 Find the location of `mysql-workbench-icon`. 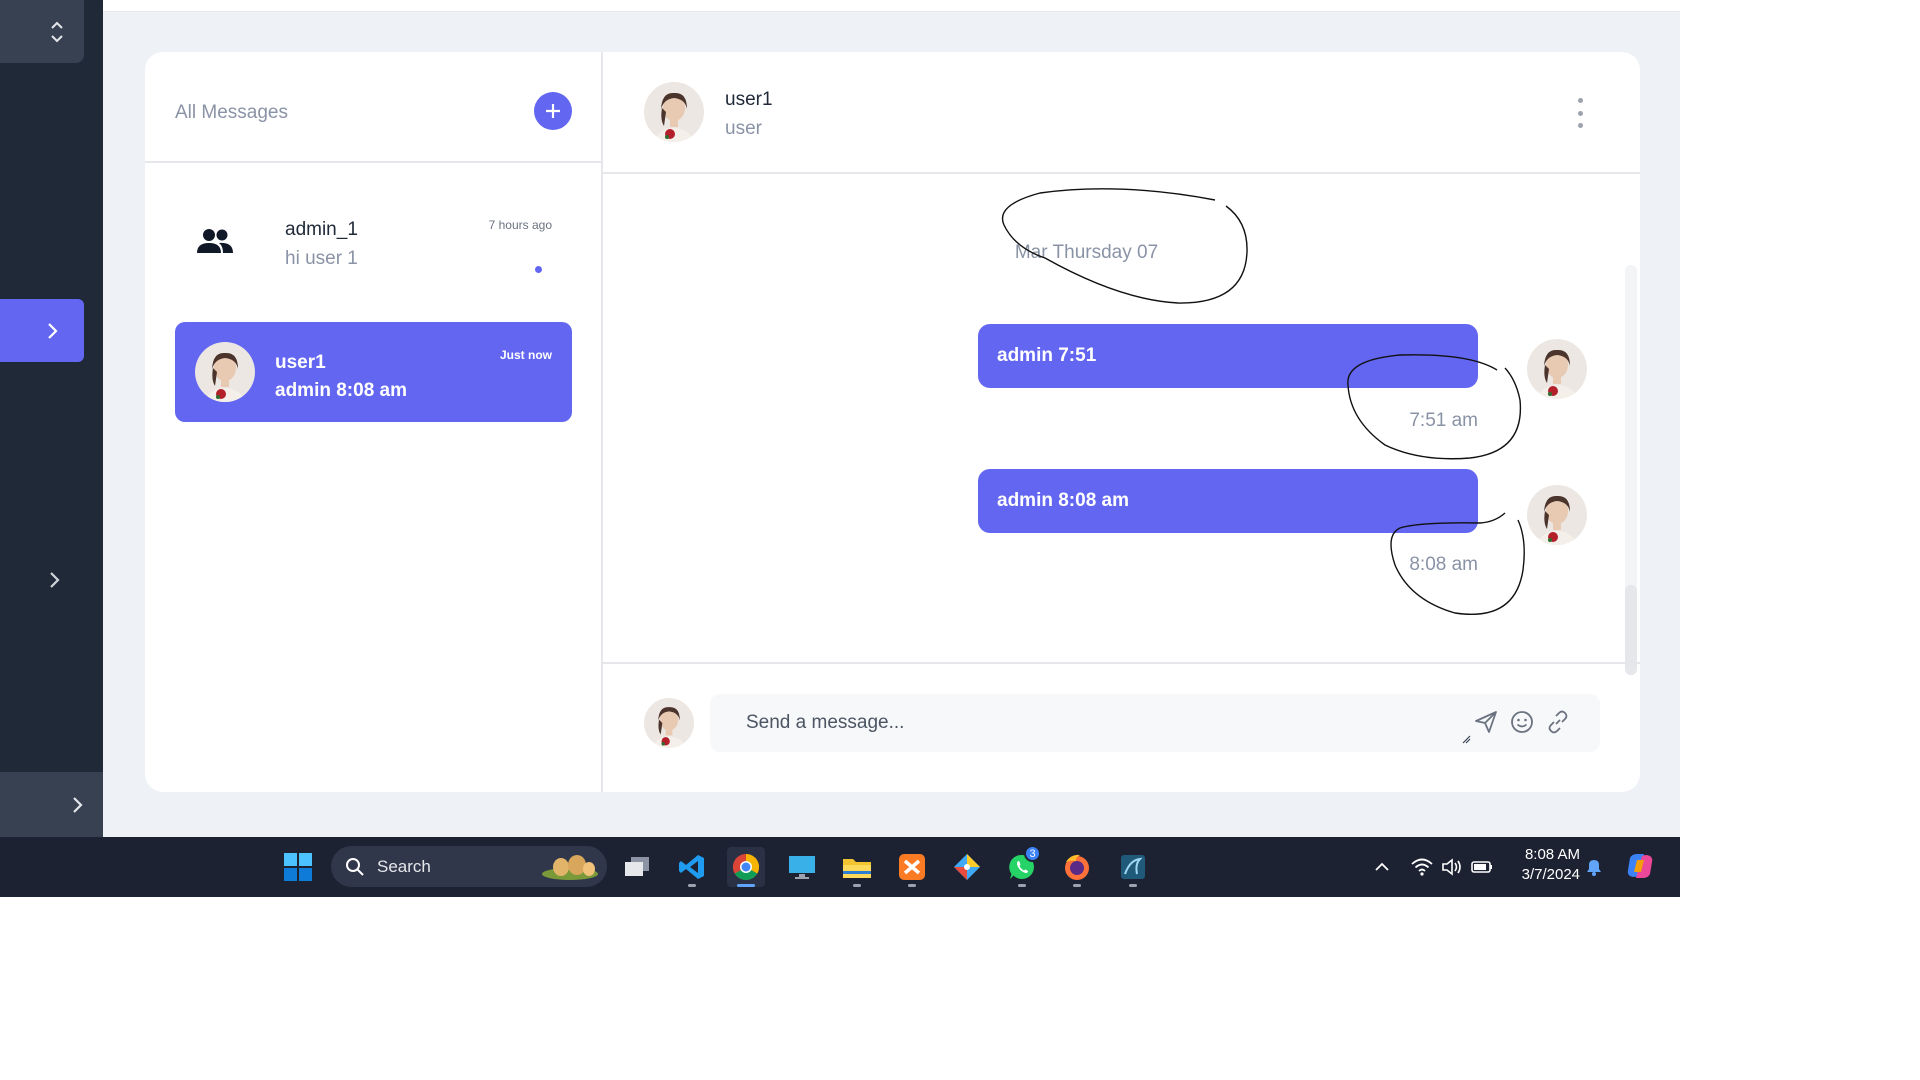

mysql-workbench-icon is located at coordinates (1133, 867).